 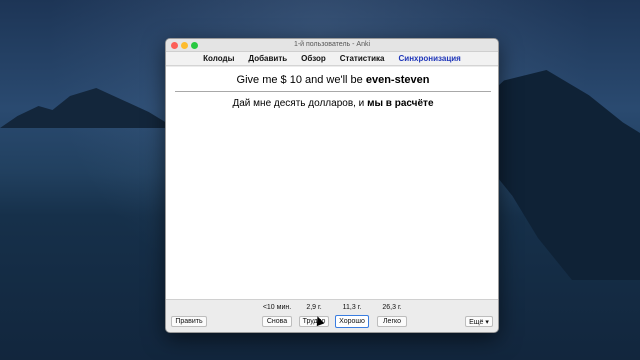 I want to click on toolbar-decks: Колоды, so click(x=218, y=58).